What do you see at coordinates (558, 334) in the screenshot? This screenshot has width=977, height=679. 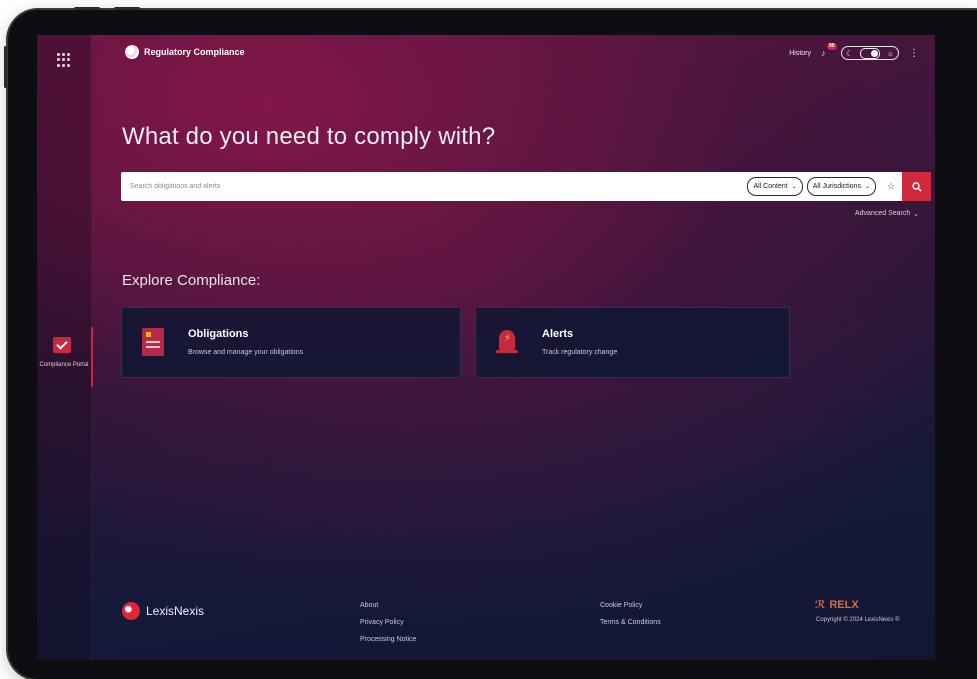 I see `card-title: Alerts` at bounding box center [558, 334].